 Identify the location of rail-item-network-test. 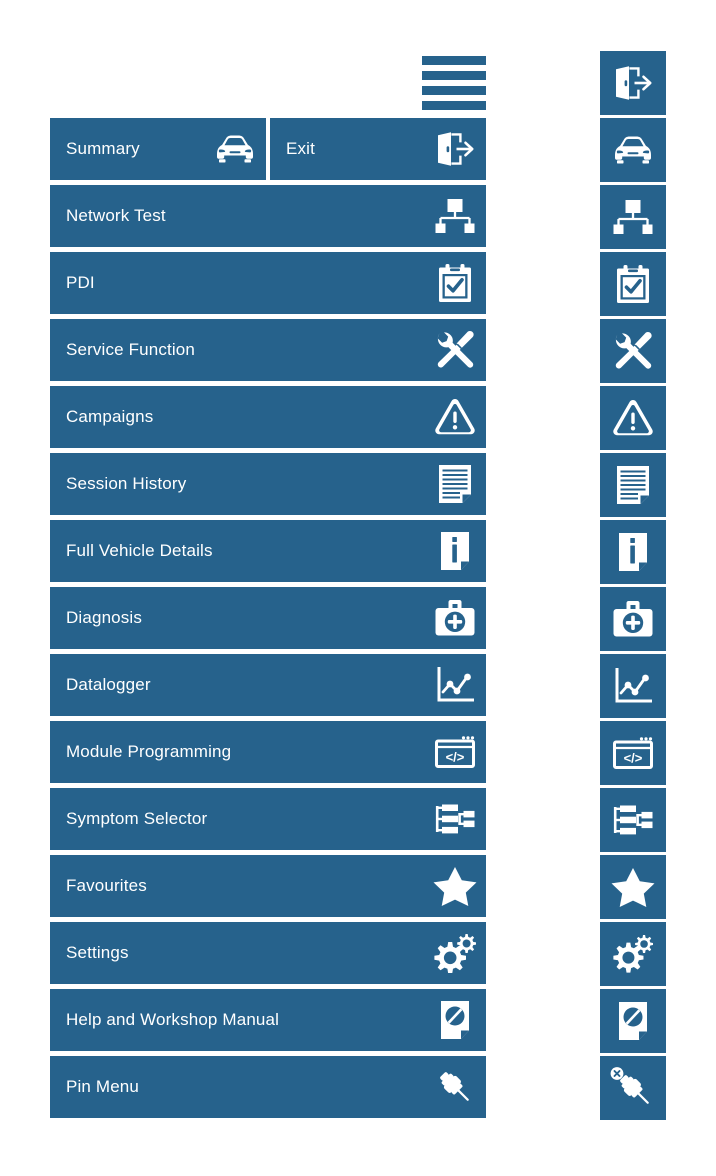
(633, 217).